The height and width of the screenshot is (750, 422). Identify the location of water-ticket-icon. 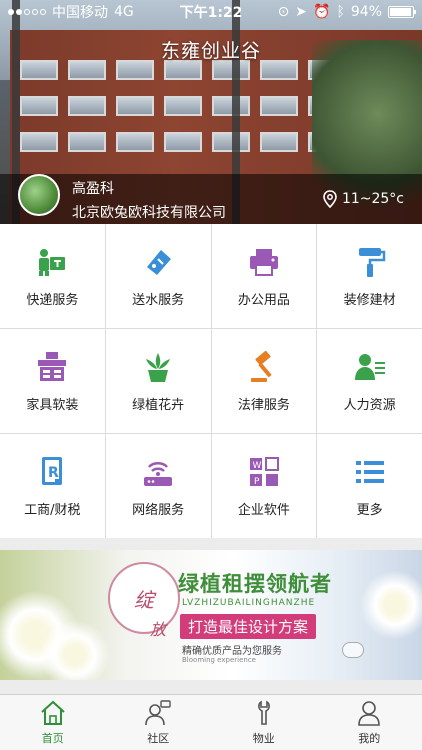
(159, 262).